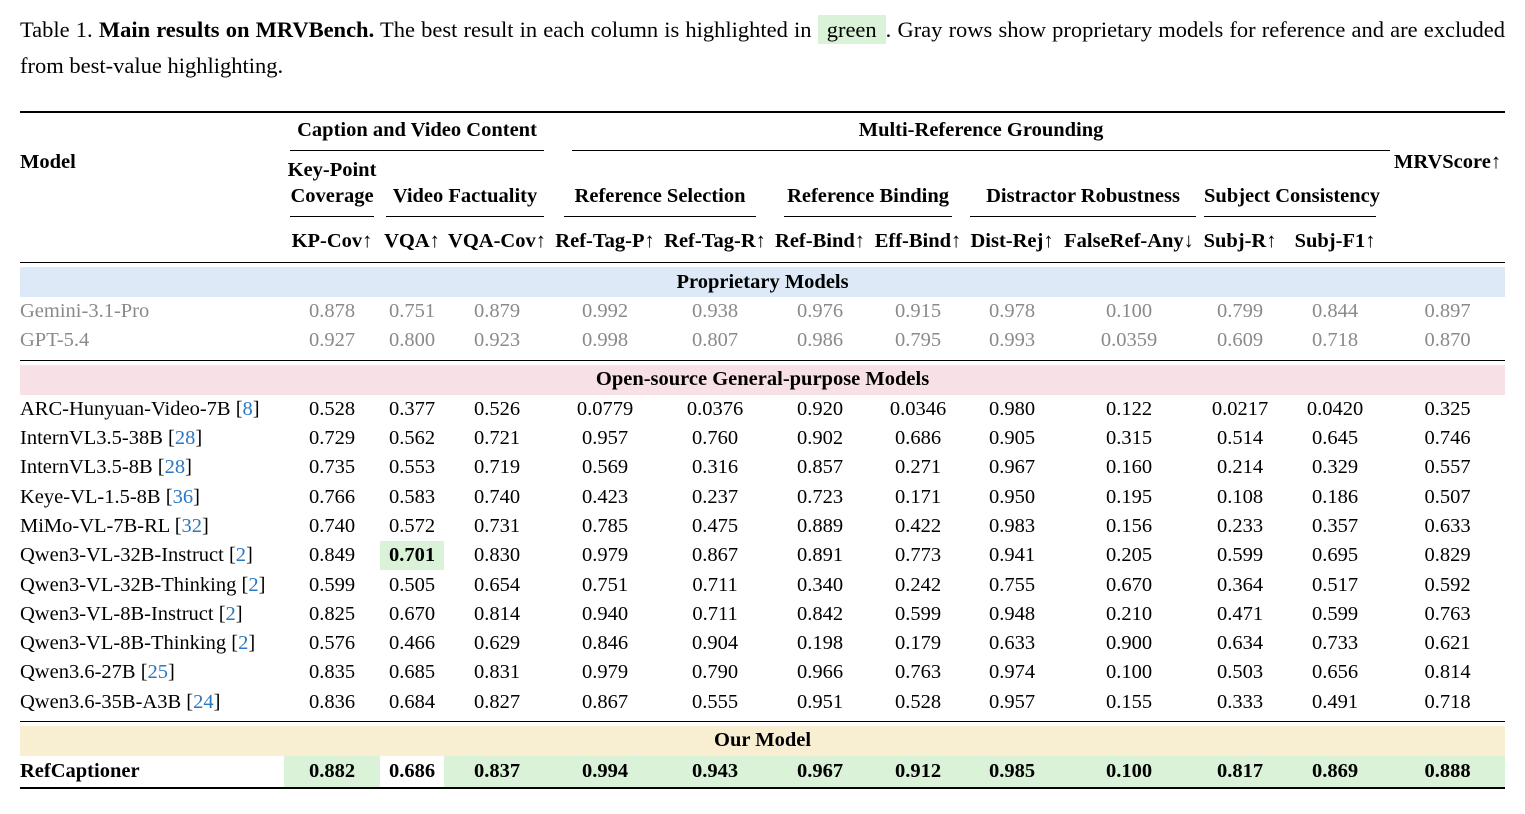  Describe the element at coordinates (497, 438) in the screenshot. I see `value-cell: 0.721` at that location.